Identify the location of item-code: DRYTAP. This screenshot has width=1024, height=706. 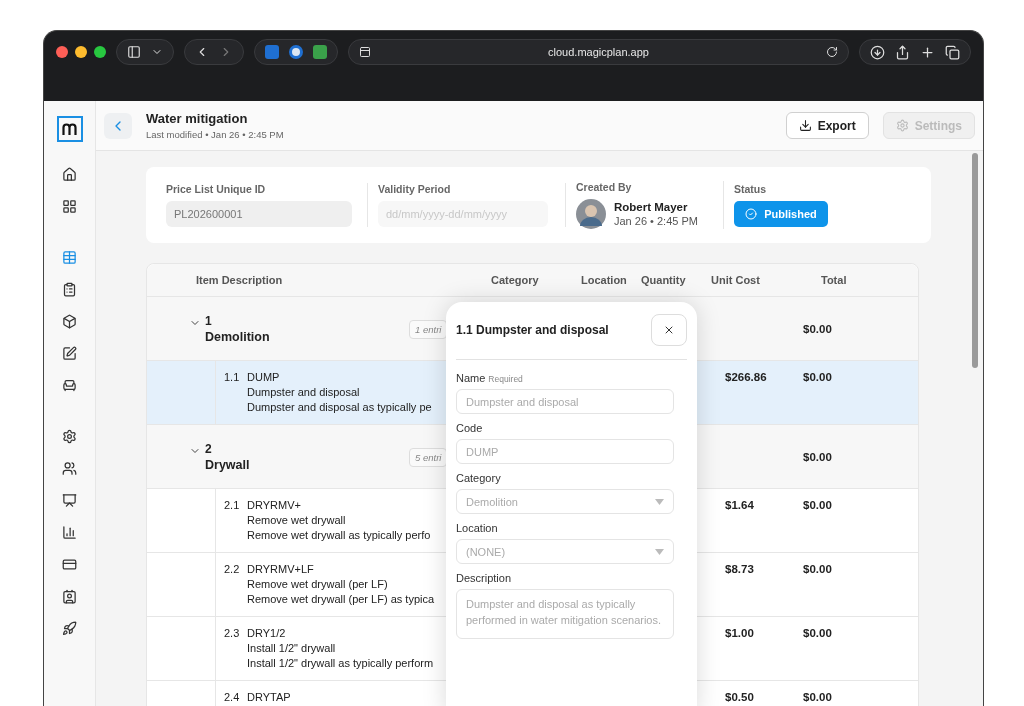
(269, 697).